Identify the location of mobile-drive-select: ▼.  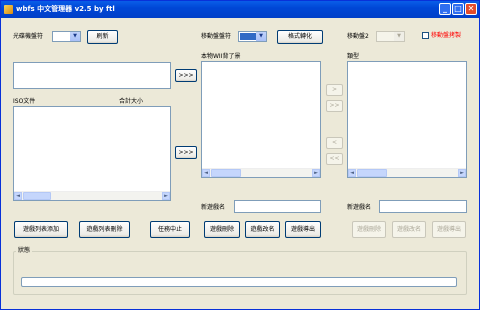
(252, 36).